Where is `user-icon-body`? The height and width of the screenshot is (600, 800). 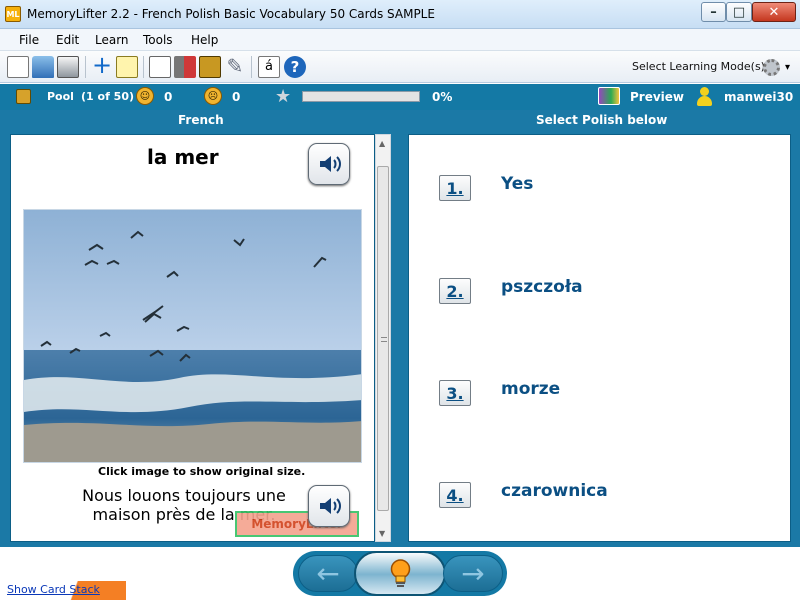 user-icon-body is located at coordinates (704, 101).